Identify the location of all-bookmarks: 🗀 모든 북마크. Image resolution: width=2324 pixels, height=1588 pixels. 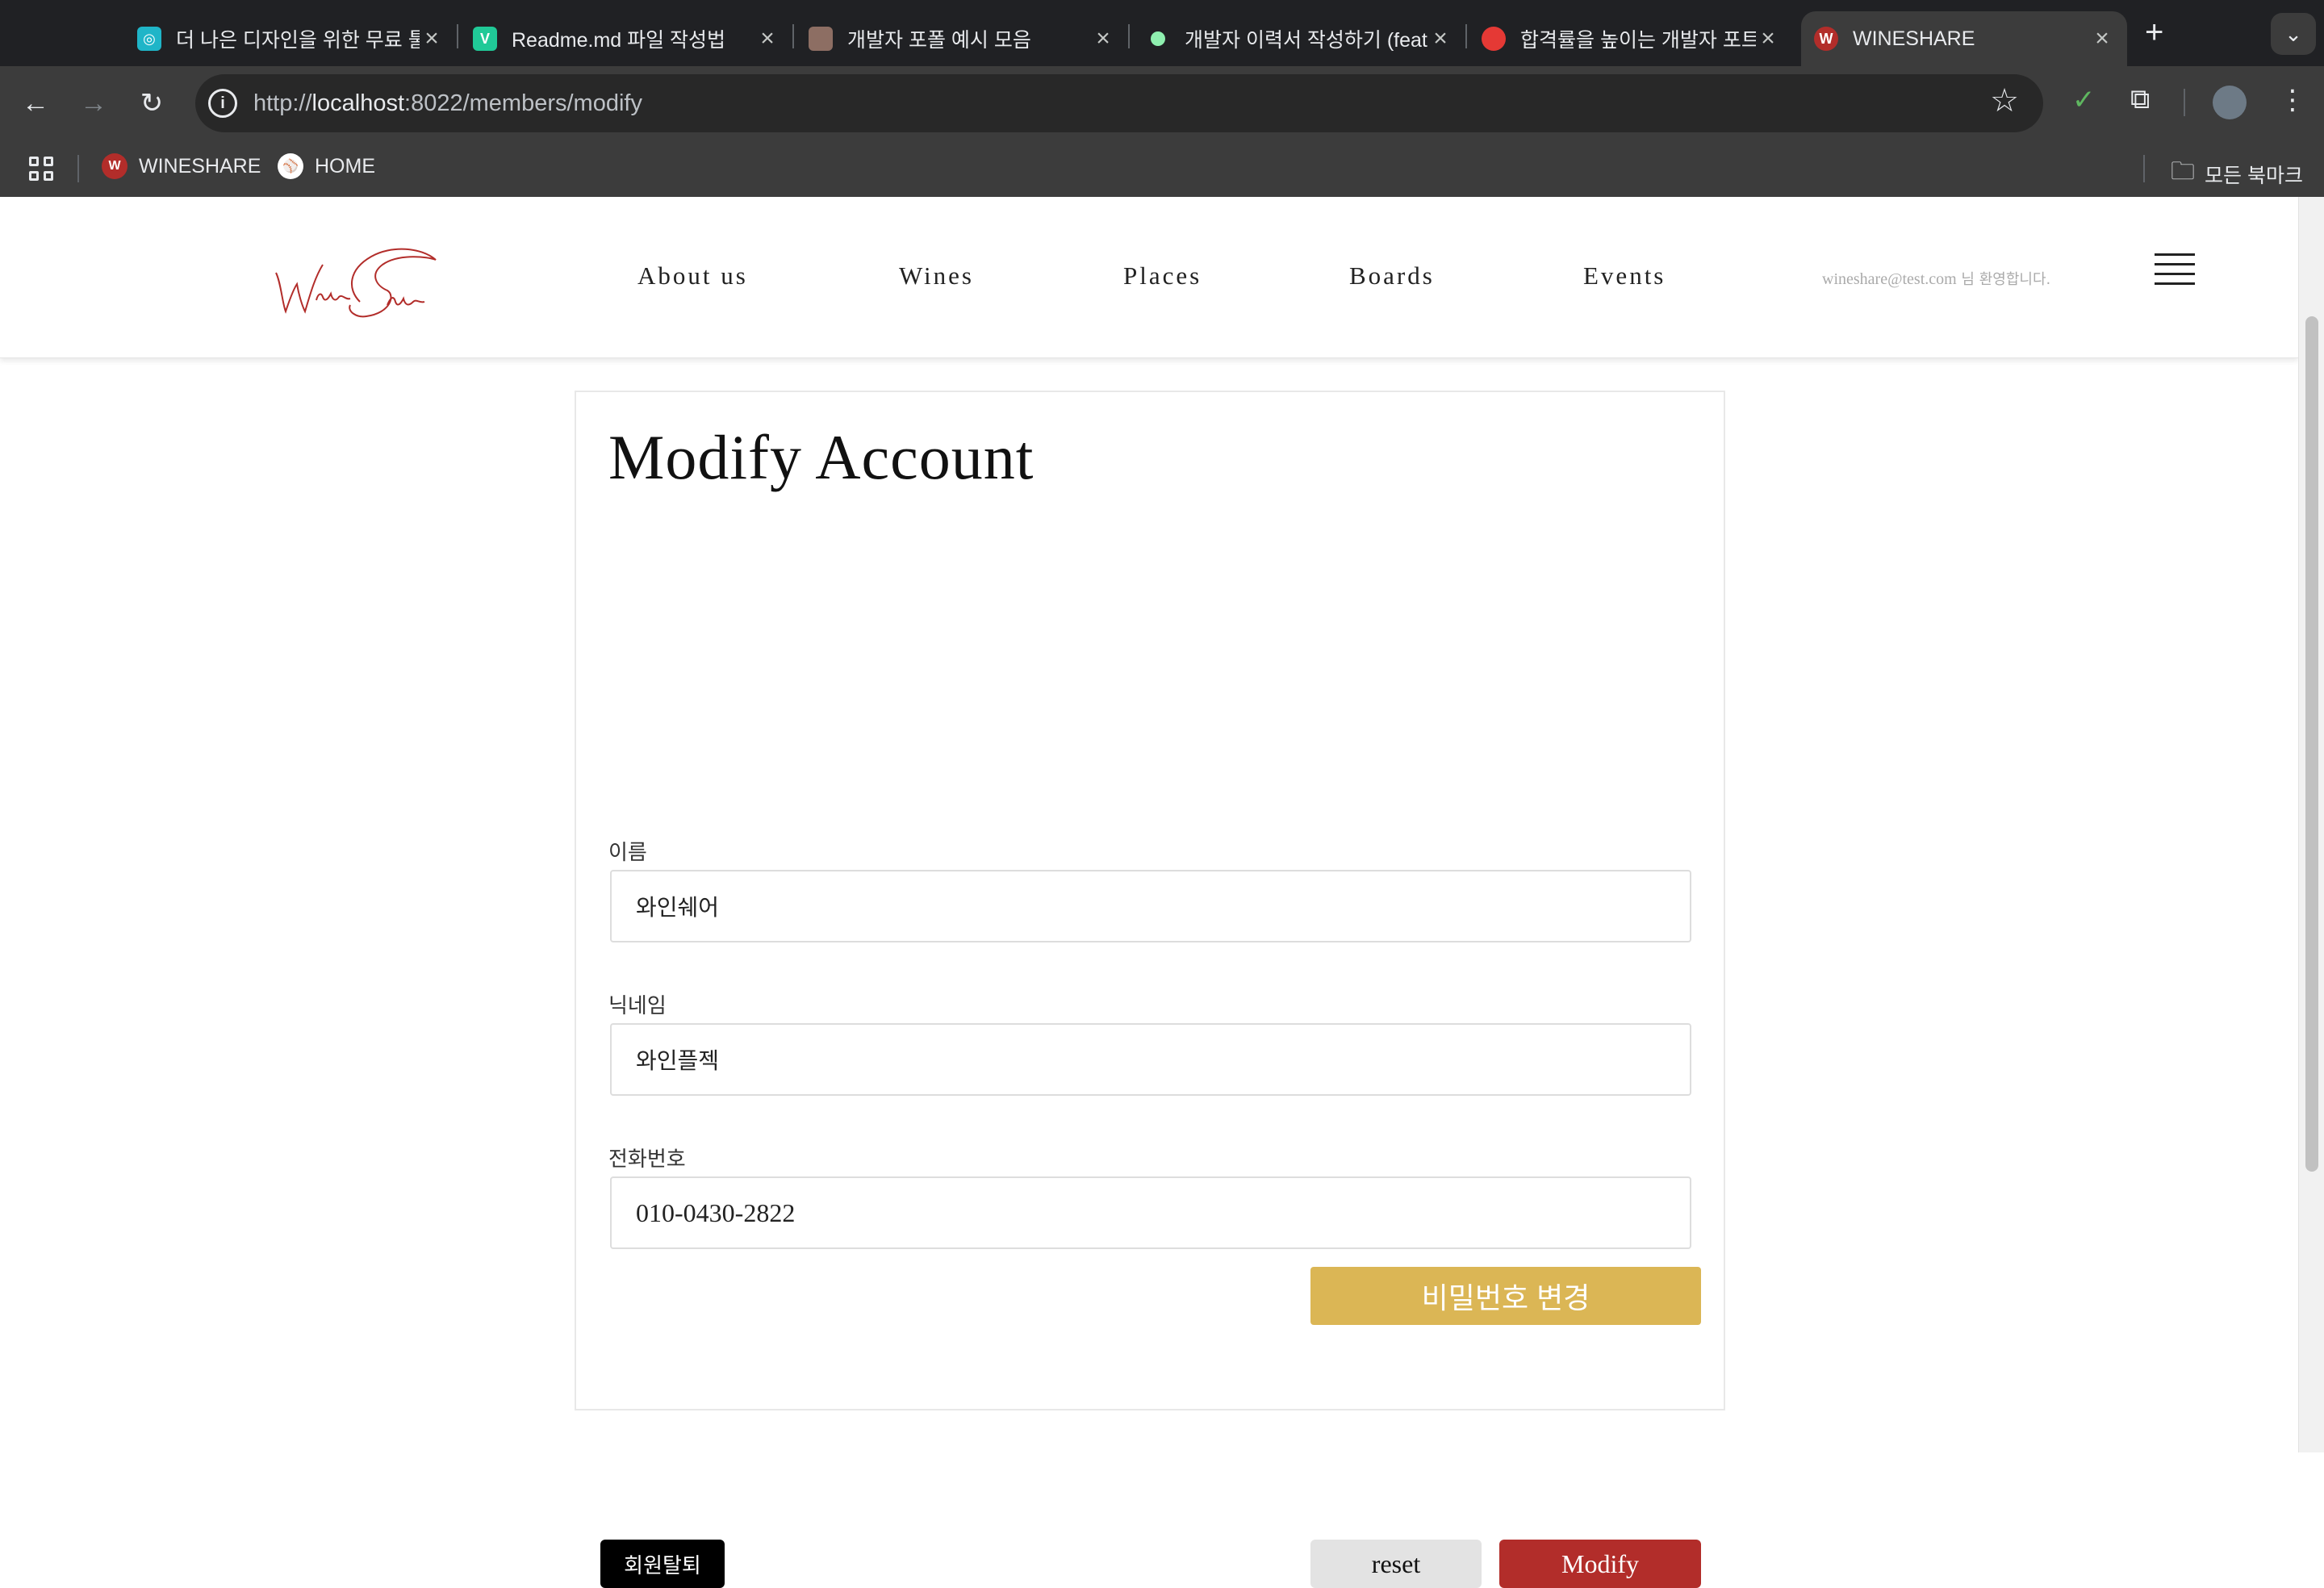
(2237, 173).